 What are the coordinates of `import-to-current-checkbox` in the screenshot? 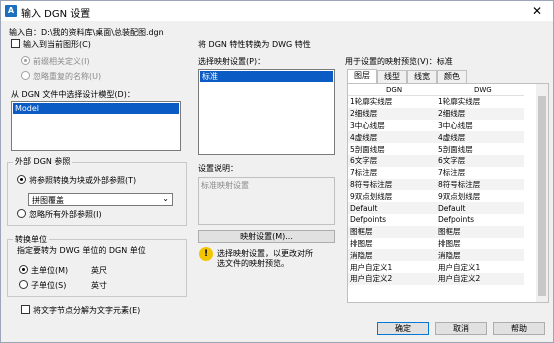 It's located at (15, 43).